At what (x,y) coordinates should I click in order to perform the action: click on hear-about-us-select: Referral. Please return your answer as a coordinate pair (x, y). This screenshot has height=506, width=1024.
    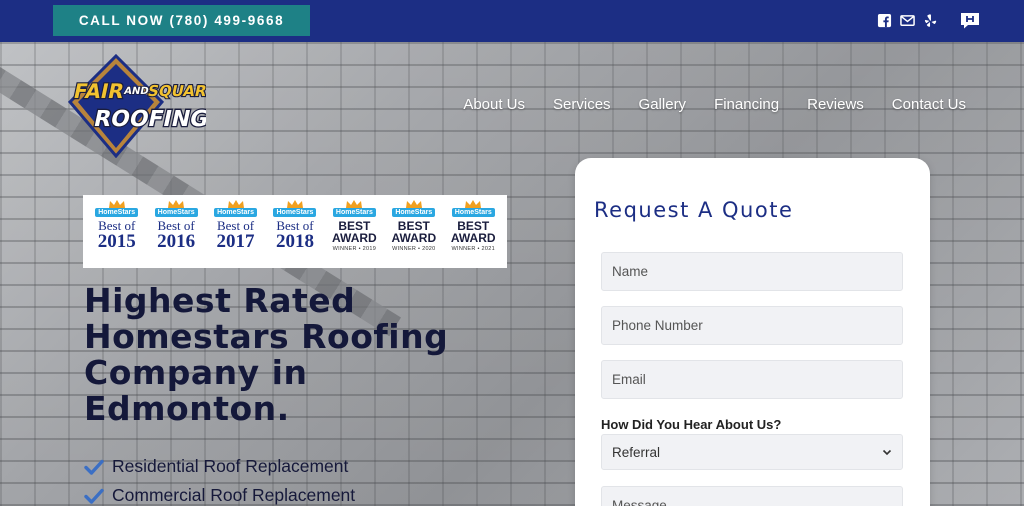
    Looking at the image, I should click on (752, 452).